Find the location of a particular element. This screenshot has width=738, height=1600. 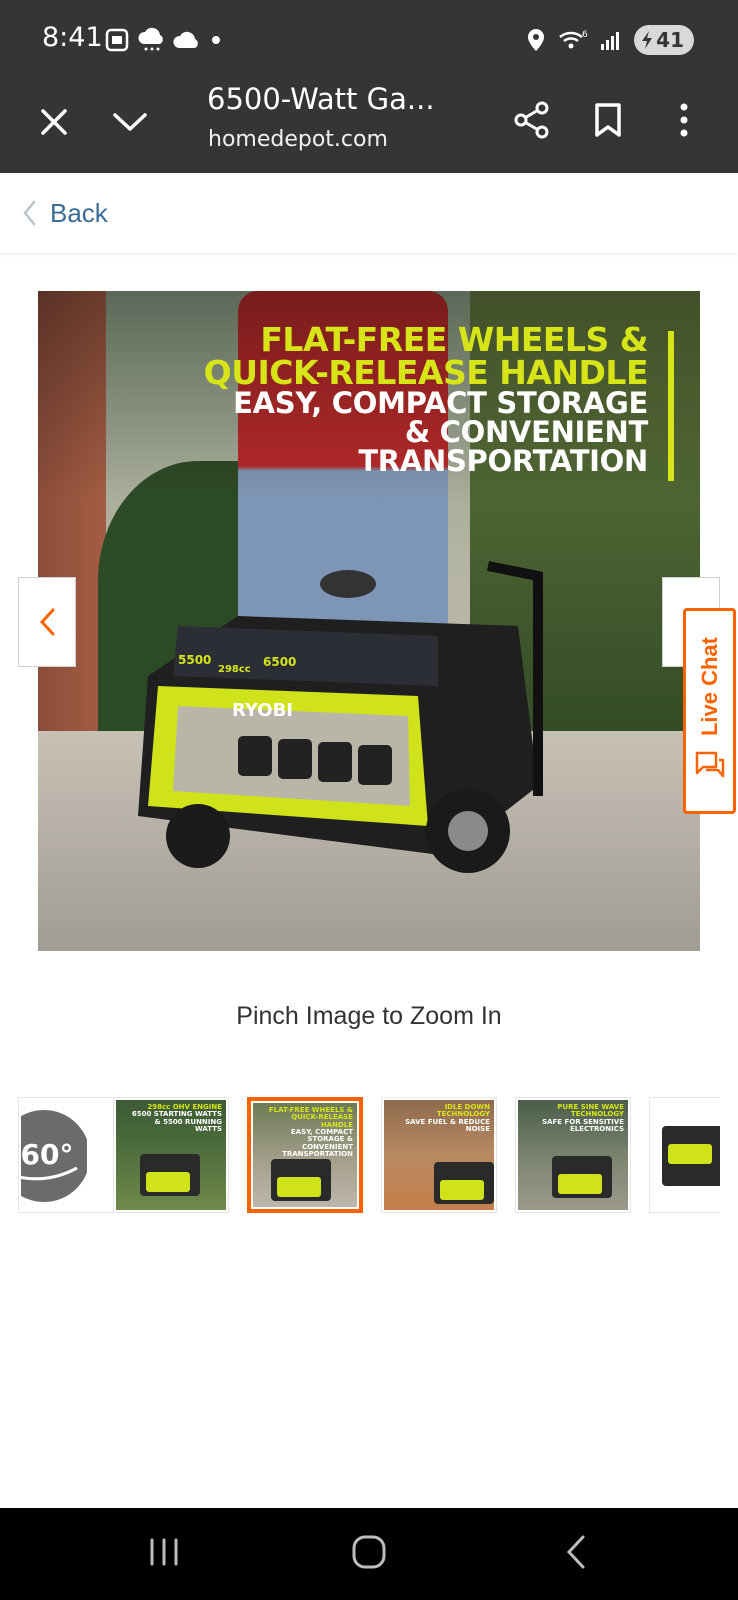

system-navigation-bar is located at coordinates (369, 1554).